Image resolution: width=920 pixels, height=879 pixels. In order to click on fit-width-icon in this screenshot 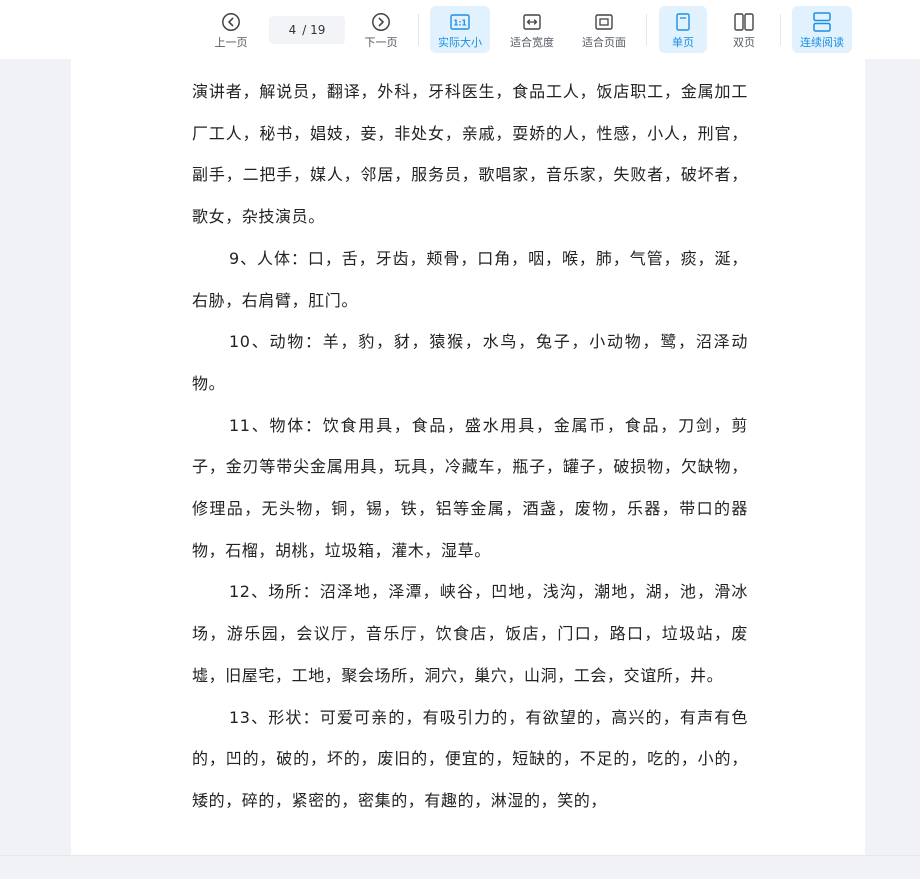, I will do `click(532, 22)`.